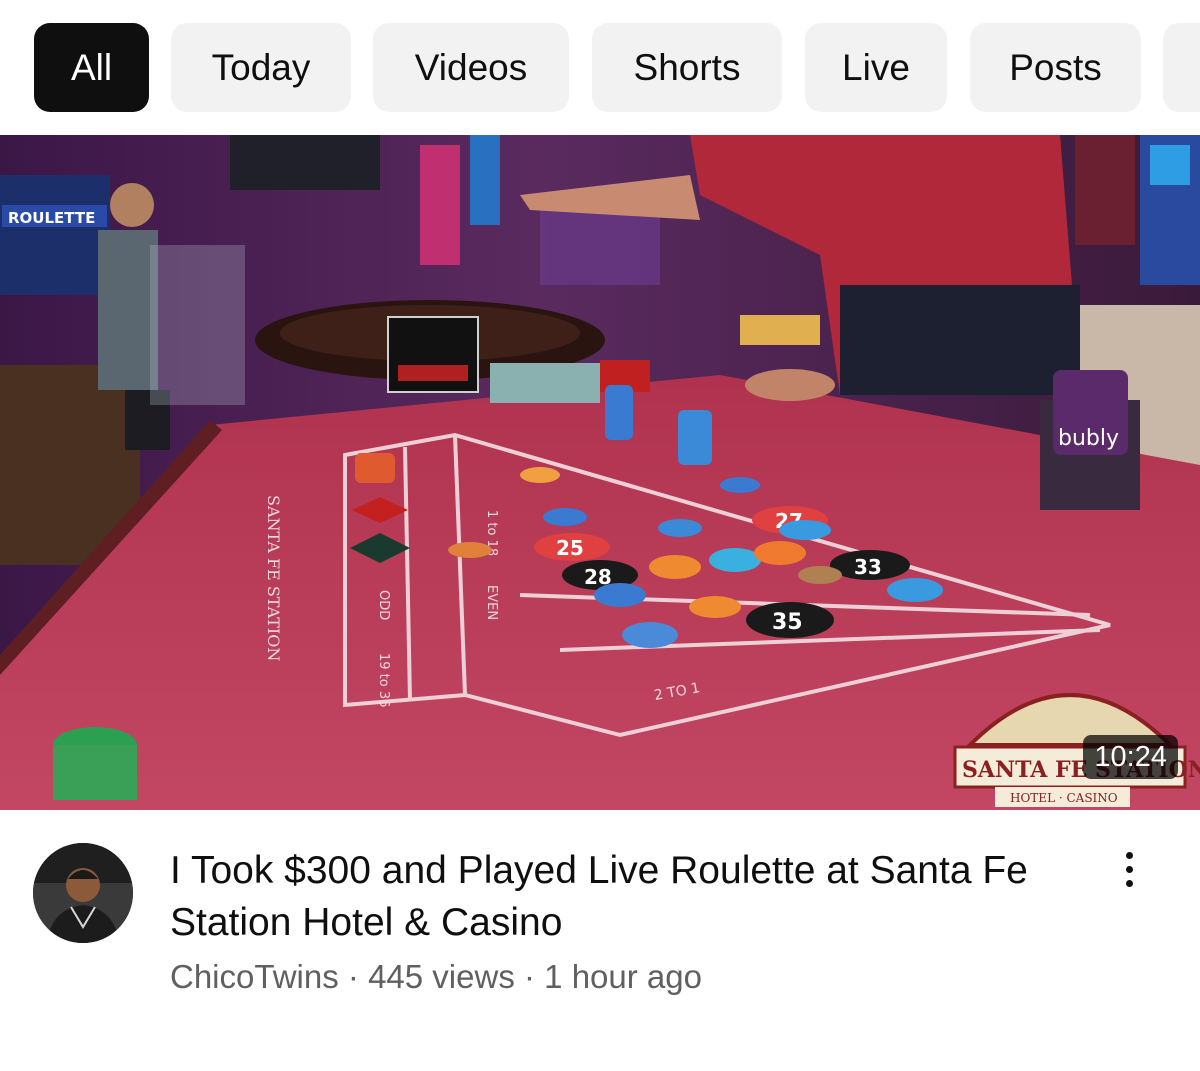 The height and width of the screenshot is (1071, 1200). I want to click on table-brand-text: SANTA FE STATION, so click(273, 578).